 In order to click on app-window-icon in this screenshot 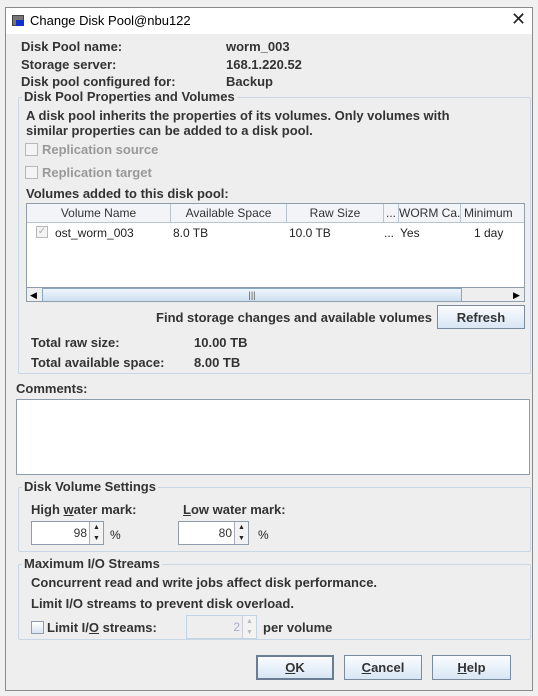, I will do `click(18, 20)`.